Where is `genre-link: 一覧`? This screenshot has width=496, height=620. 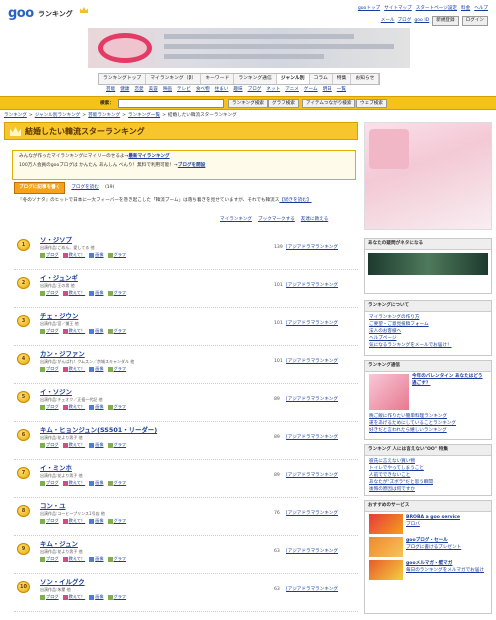
genre-link: 一覧 is located at coordinates (341, 90).